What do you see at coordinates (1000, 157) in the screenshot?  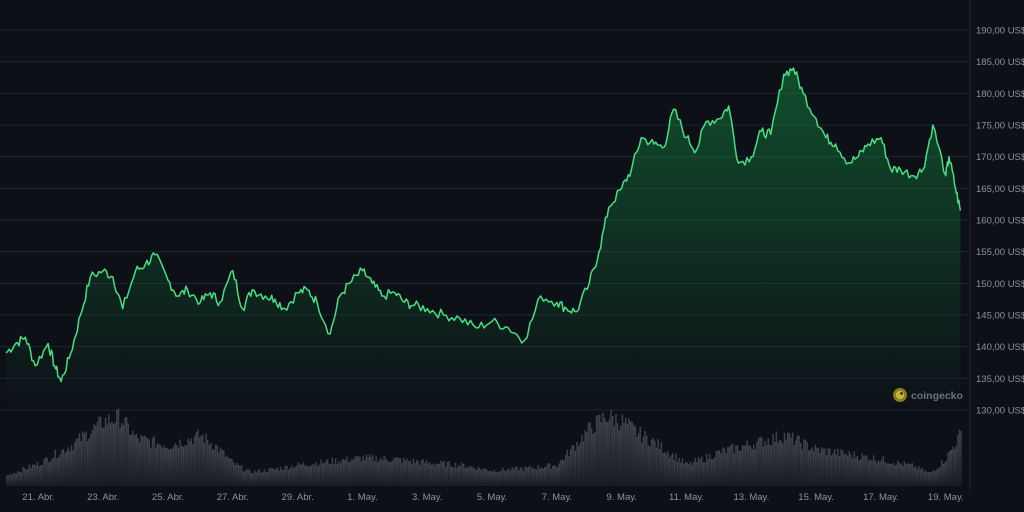 I see `y-tick-label: 170,00 US$` at bounding box center [1000, 157].